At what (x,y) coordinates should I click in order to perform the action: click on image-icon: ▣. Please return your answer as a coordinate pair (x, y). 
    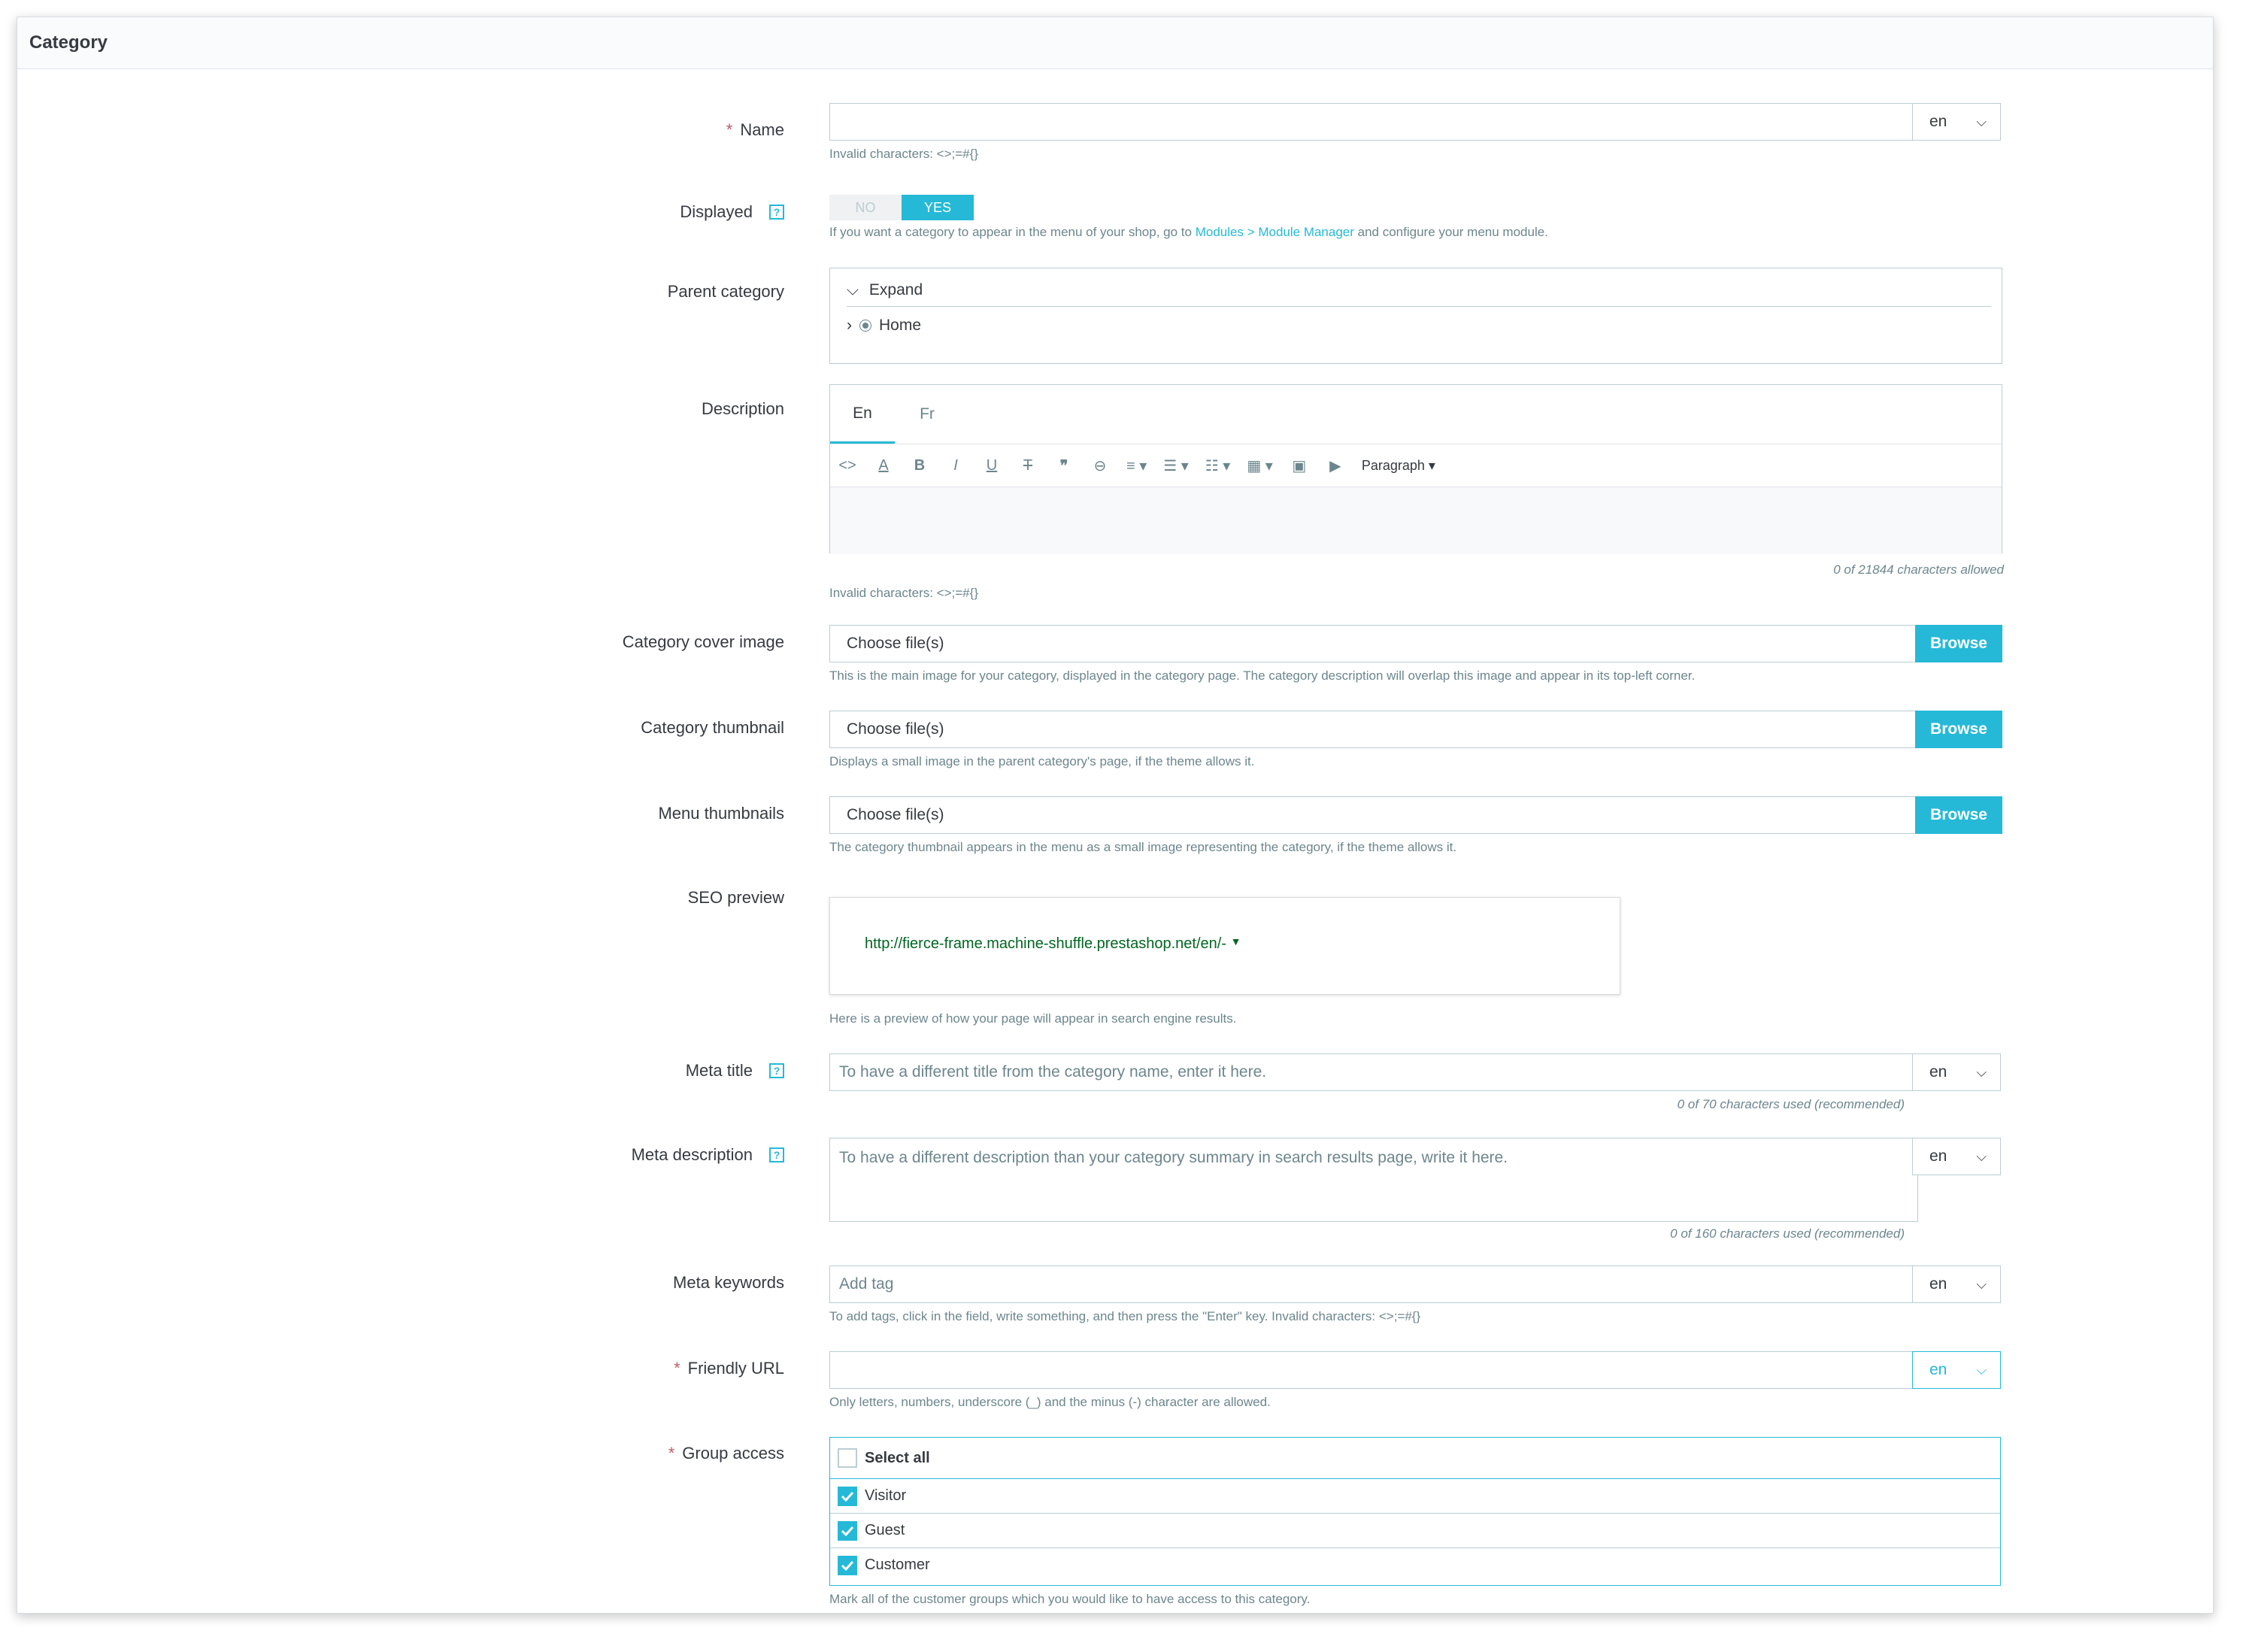
    Looking at the image, I should click on (1299, 465).